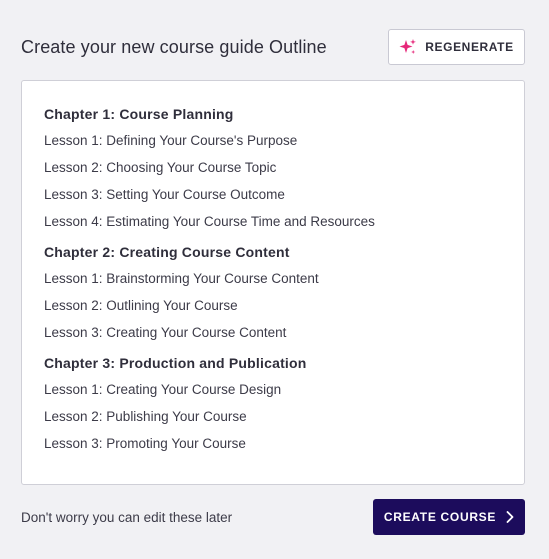  I want to click on lesson-item: Lesson 2: Choosing Your Course Topic, so click(160, 167).